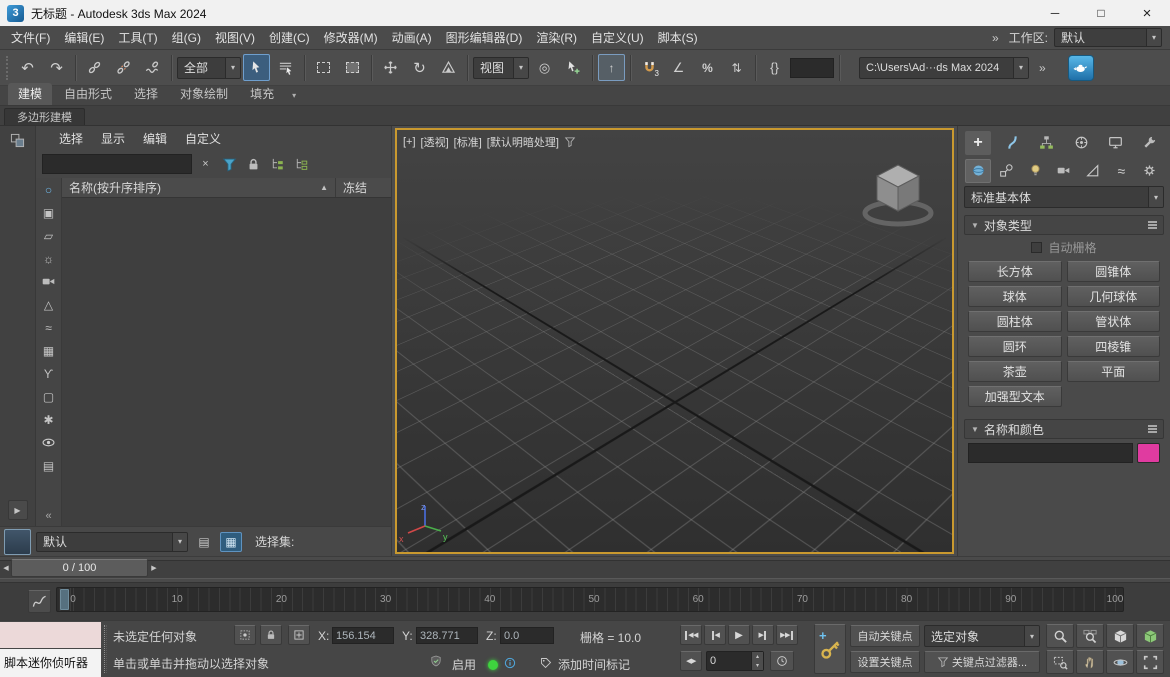  Describe the element at coordinates (419, 67) in the screenshot. I see `select-and-rotate-button: ↻` at that location.